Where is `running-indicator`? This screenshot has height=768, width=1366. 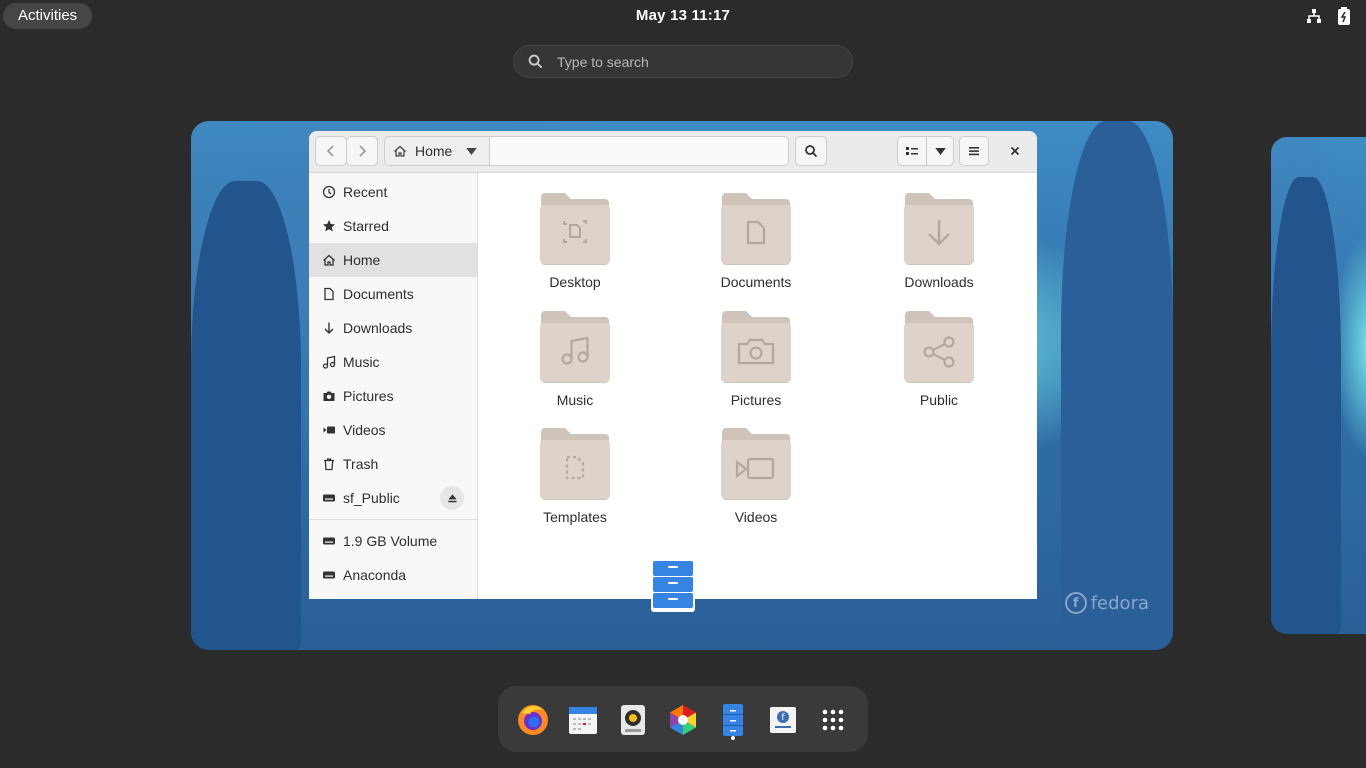
running-indicator is located at coordinates (733, 738).